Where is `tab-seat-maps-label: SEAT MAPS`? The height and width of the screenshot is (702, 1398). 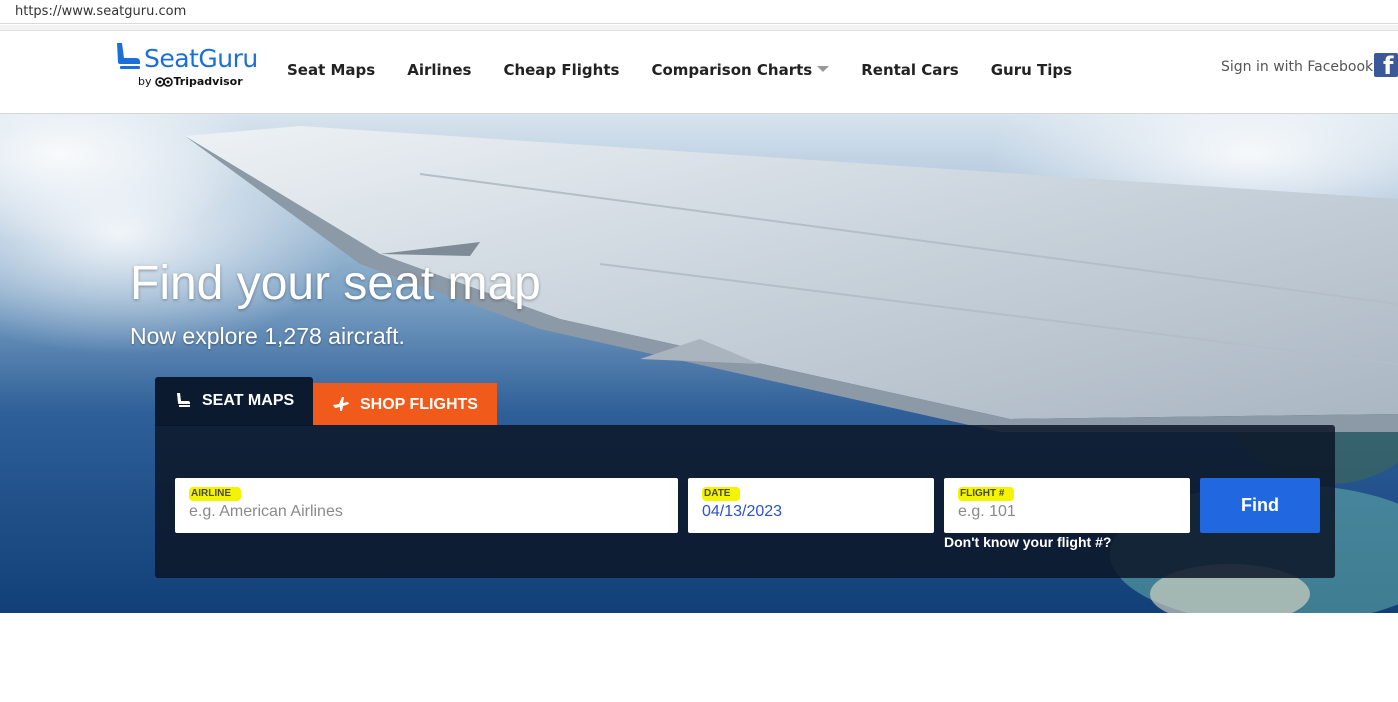 tab-seat-maps-label: SEAT MAPS is located at coordinates (248, 400).